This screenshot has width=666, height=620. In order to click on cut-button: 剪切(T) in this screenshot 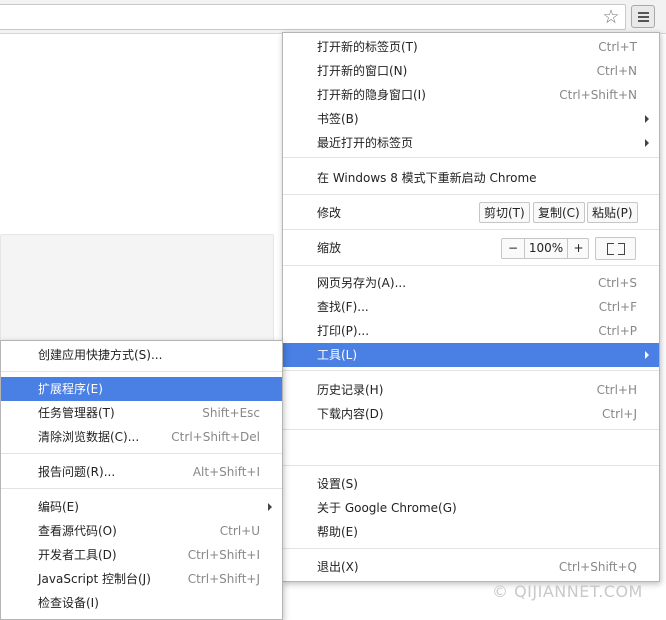, I will do `click(504, 212)`.